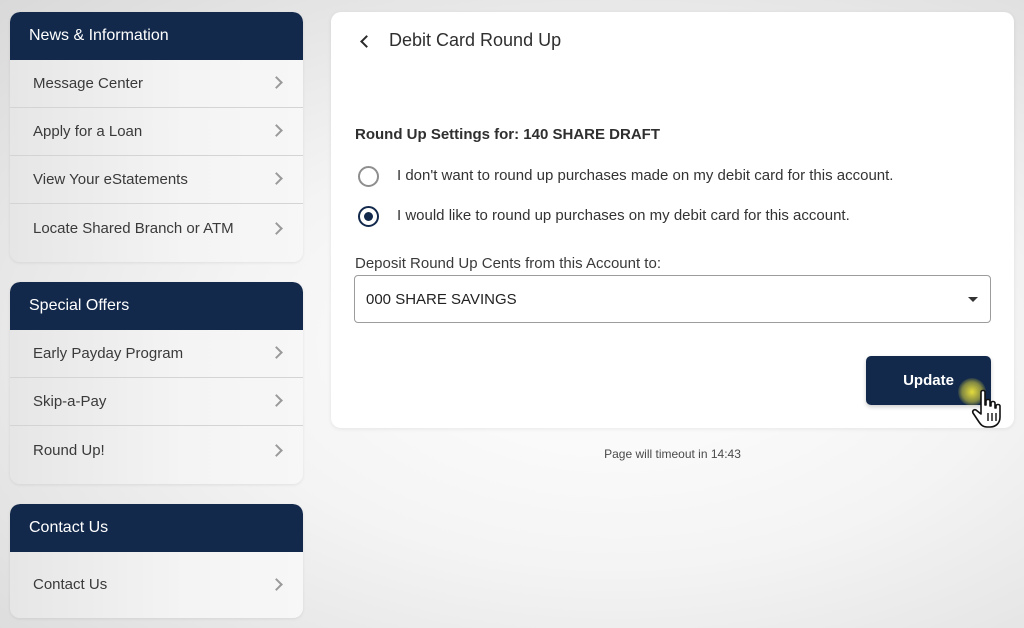 The height and width of the screenshot is (628, 1024). What do you see at coordinates (672, 299) in the screenshot?
I see `deposit-account-select: 000 SHARE SAVINGS` at bounding box center [672, 299].